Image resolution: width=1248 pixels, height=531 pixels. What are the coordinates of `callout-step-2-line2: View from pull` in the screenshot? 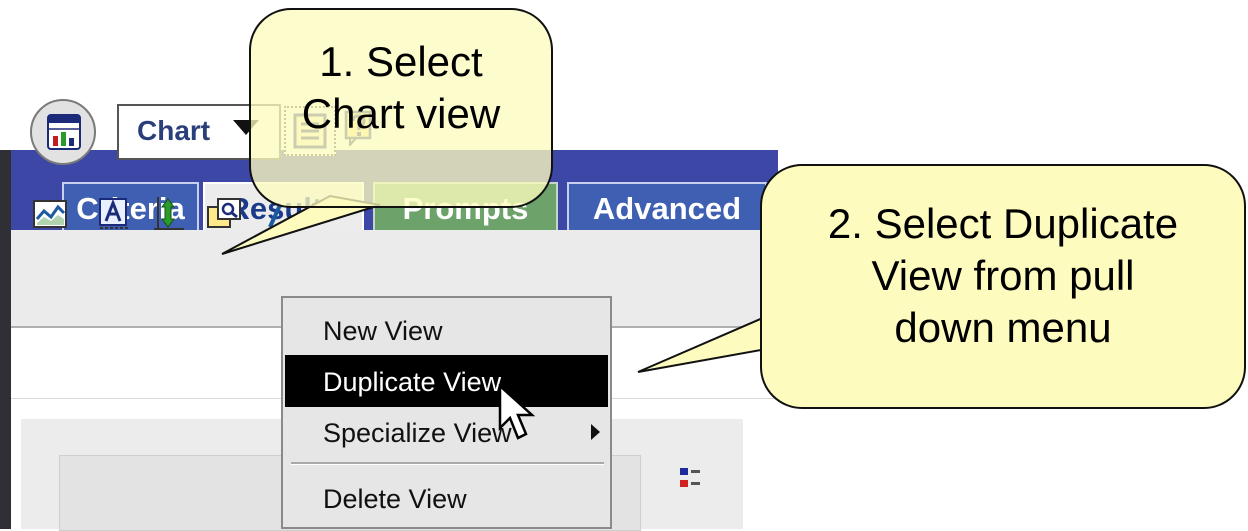 It's located at (1003, 275).